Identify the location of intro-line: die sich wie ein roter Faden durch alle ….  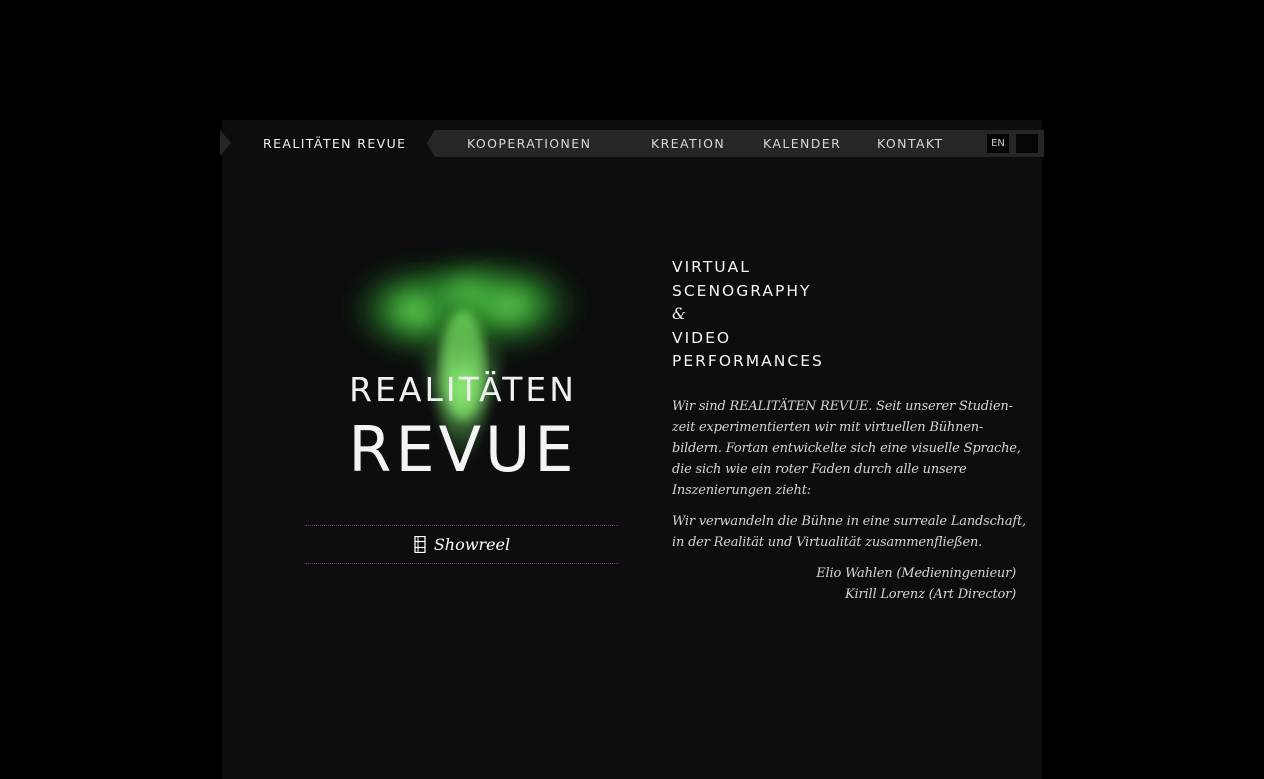
(819, 469).